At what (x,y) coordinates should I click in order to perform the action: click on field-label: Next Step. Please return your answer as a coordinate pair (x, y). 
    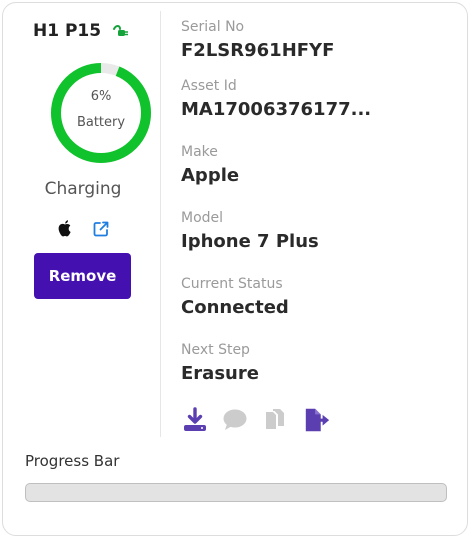
    Looking at the image, I should click on (215, 350).